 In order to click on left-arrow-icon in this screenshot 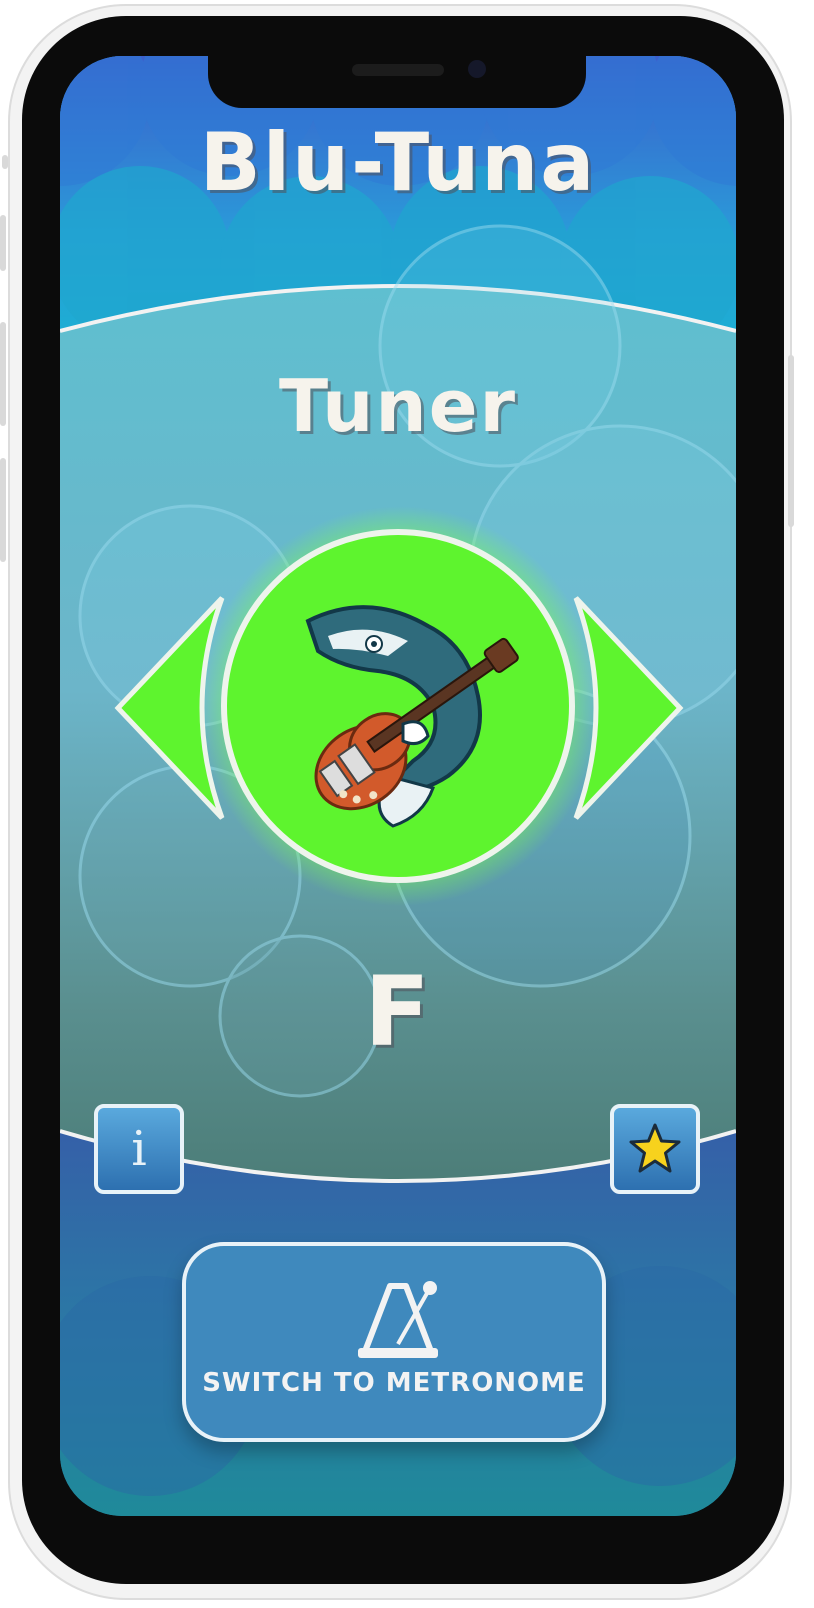, I will do `click(172, 708)`.